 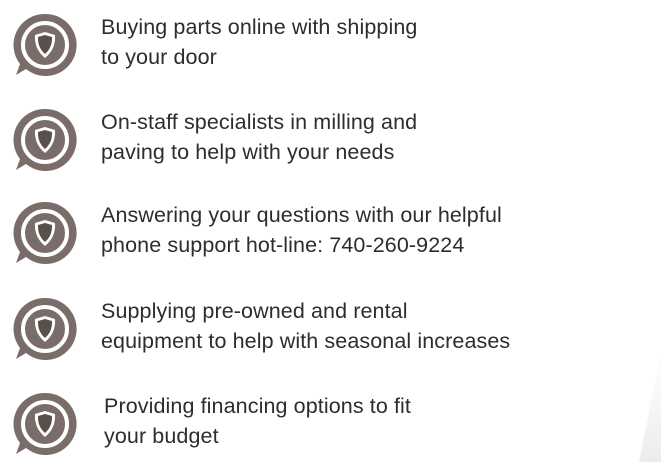 I want to click on feature-line-2: your budget, so click(x=161, y=436).